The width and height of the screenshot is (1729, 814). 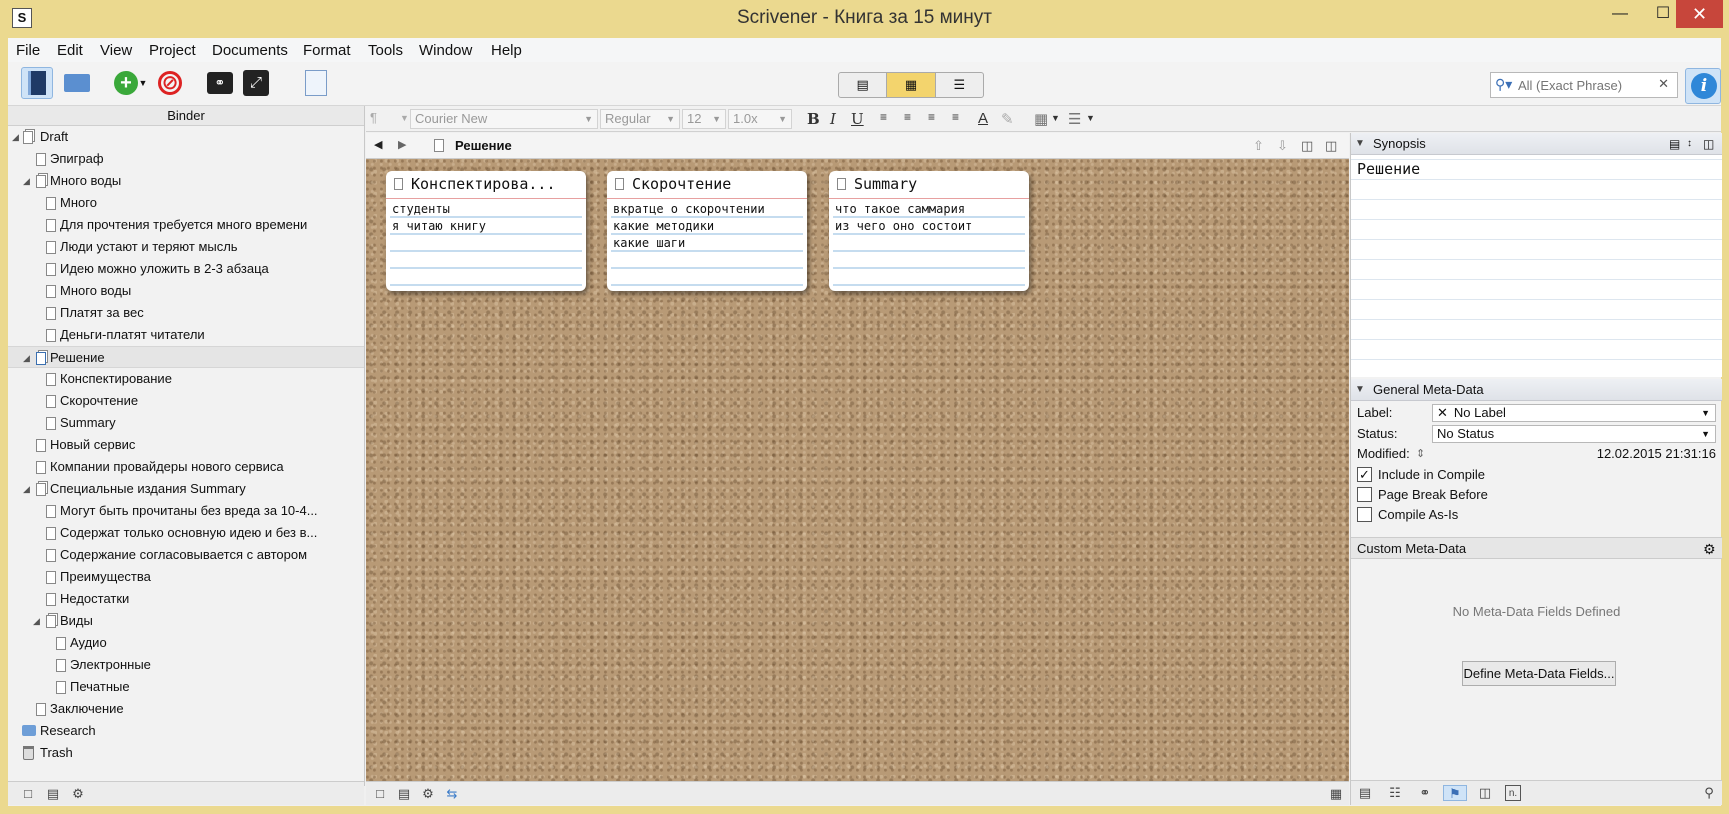 I want to click on binder-item: Платят за вес, so click(x=186, y=313).